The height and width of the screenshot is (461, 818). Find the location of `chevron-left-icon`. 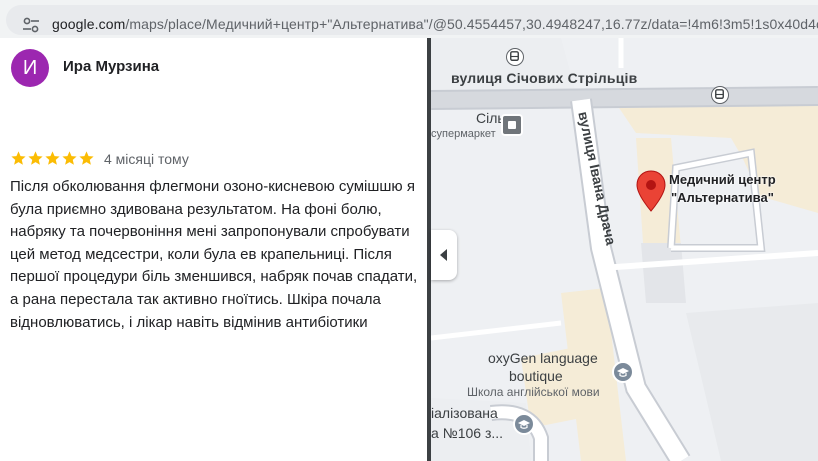

chevron-left-icon is located at coordinates (443, 255).